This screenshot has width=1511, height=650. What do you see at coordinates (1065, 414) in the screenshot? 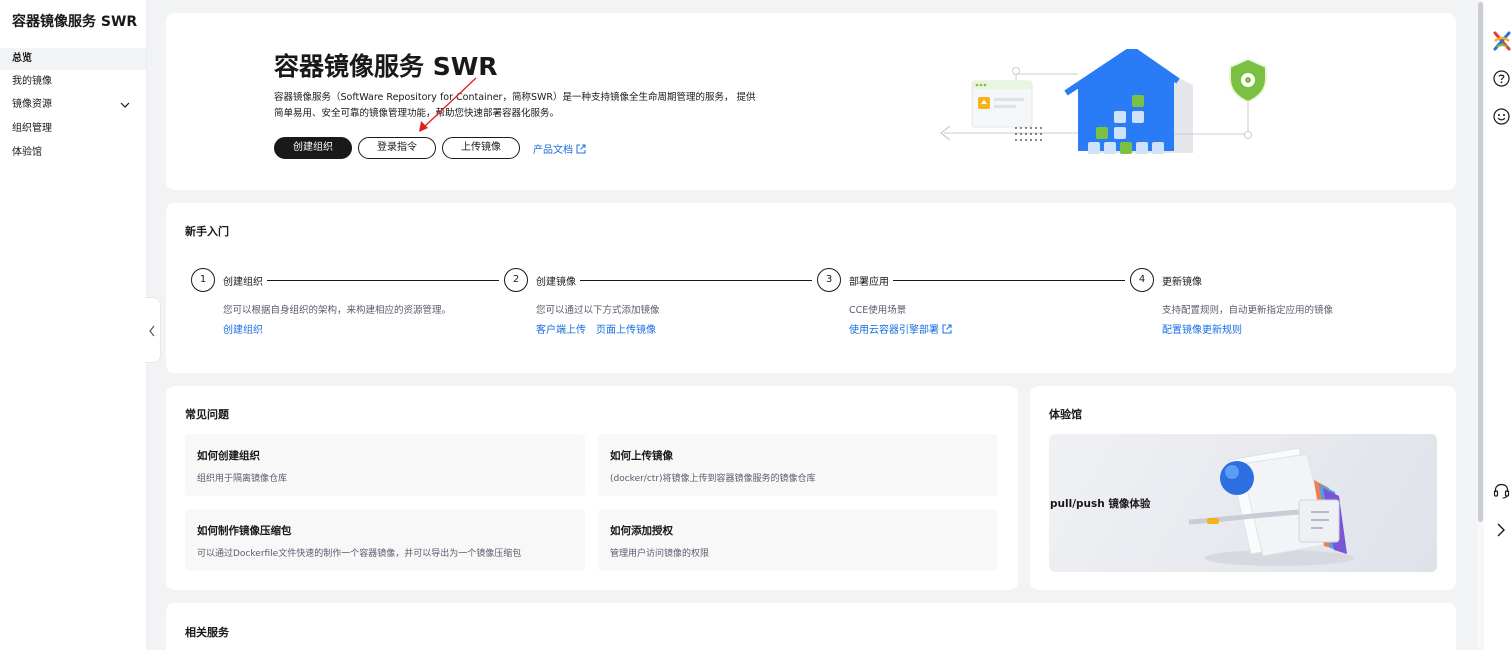
I see `experience-title: 体验馆` at bounding box center [1065, 414].